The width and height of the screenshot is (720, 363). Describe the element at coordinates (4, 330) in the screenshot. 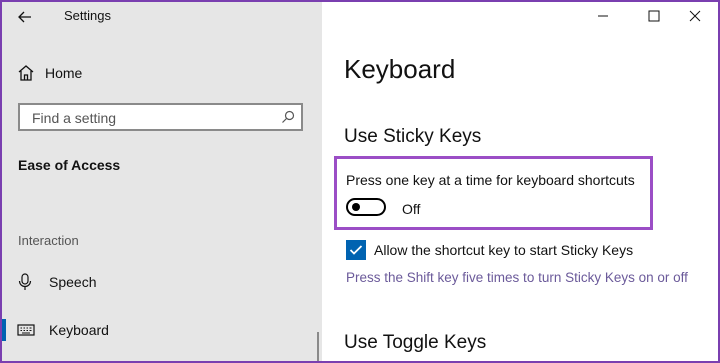

I see `active-indicator` at that location.